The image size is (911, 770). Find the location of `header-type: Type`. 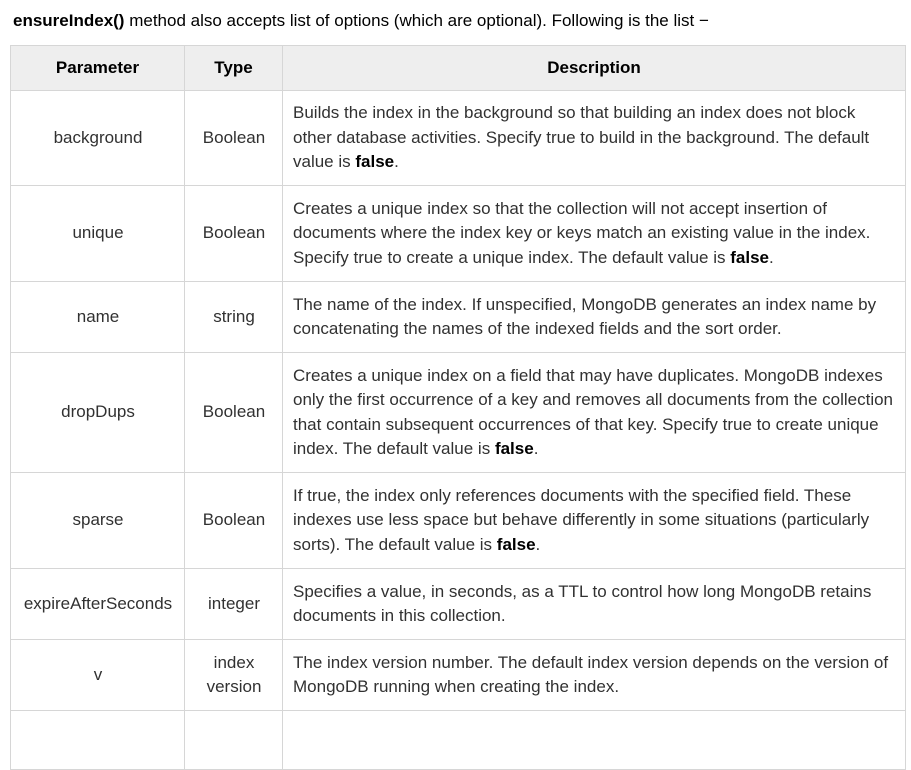

header-type: Type is located at coordinates (233, 68).